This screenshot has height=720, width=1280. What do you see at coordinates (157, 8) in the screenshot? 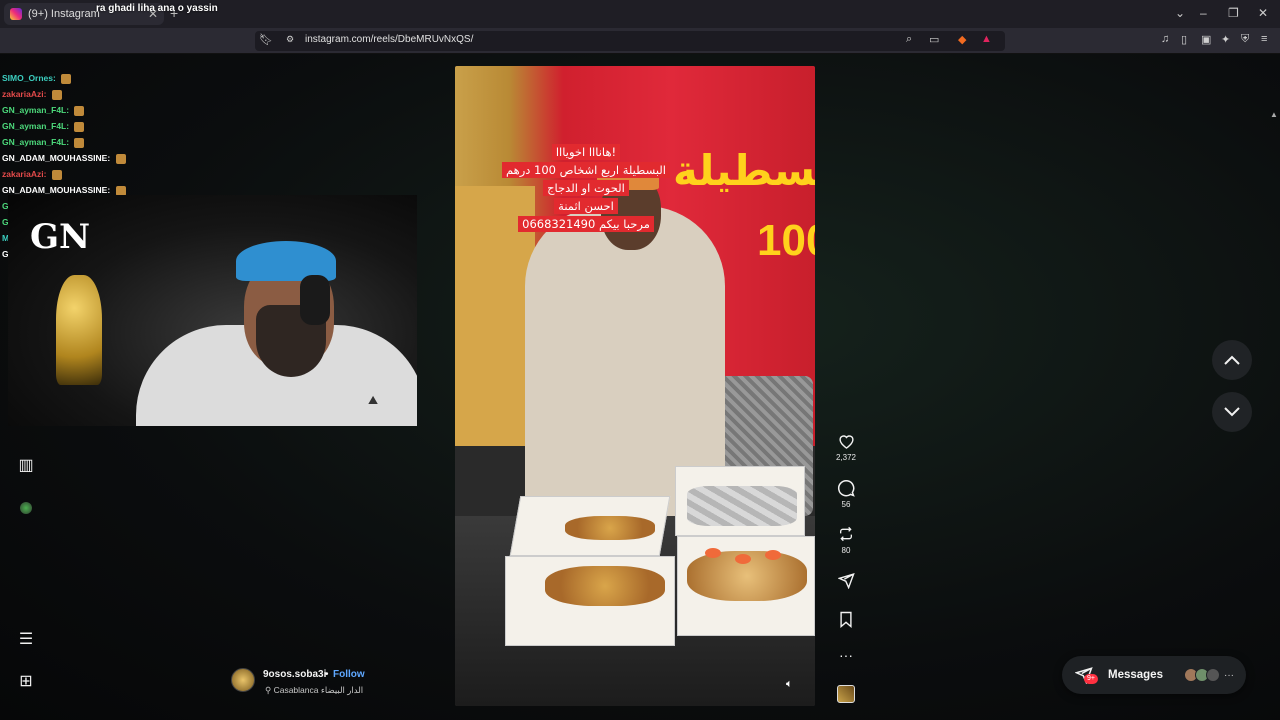
I see `stream-top-message: ra ghadi liha ana o yassin` at bounding box center [157, 8].